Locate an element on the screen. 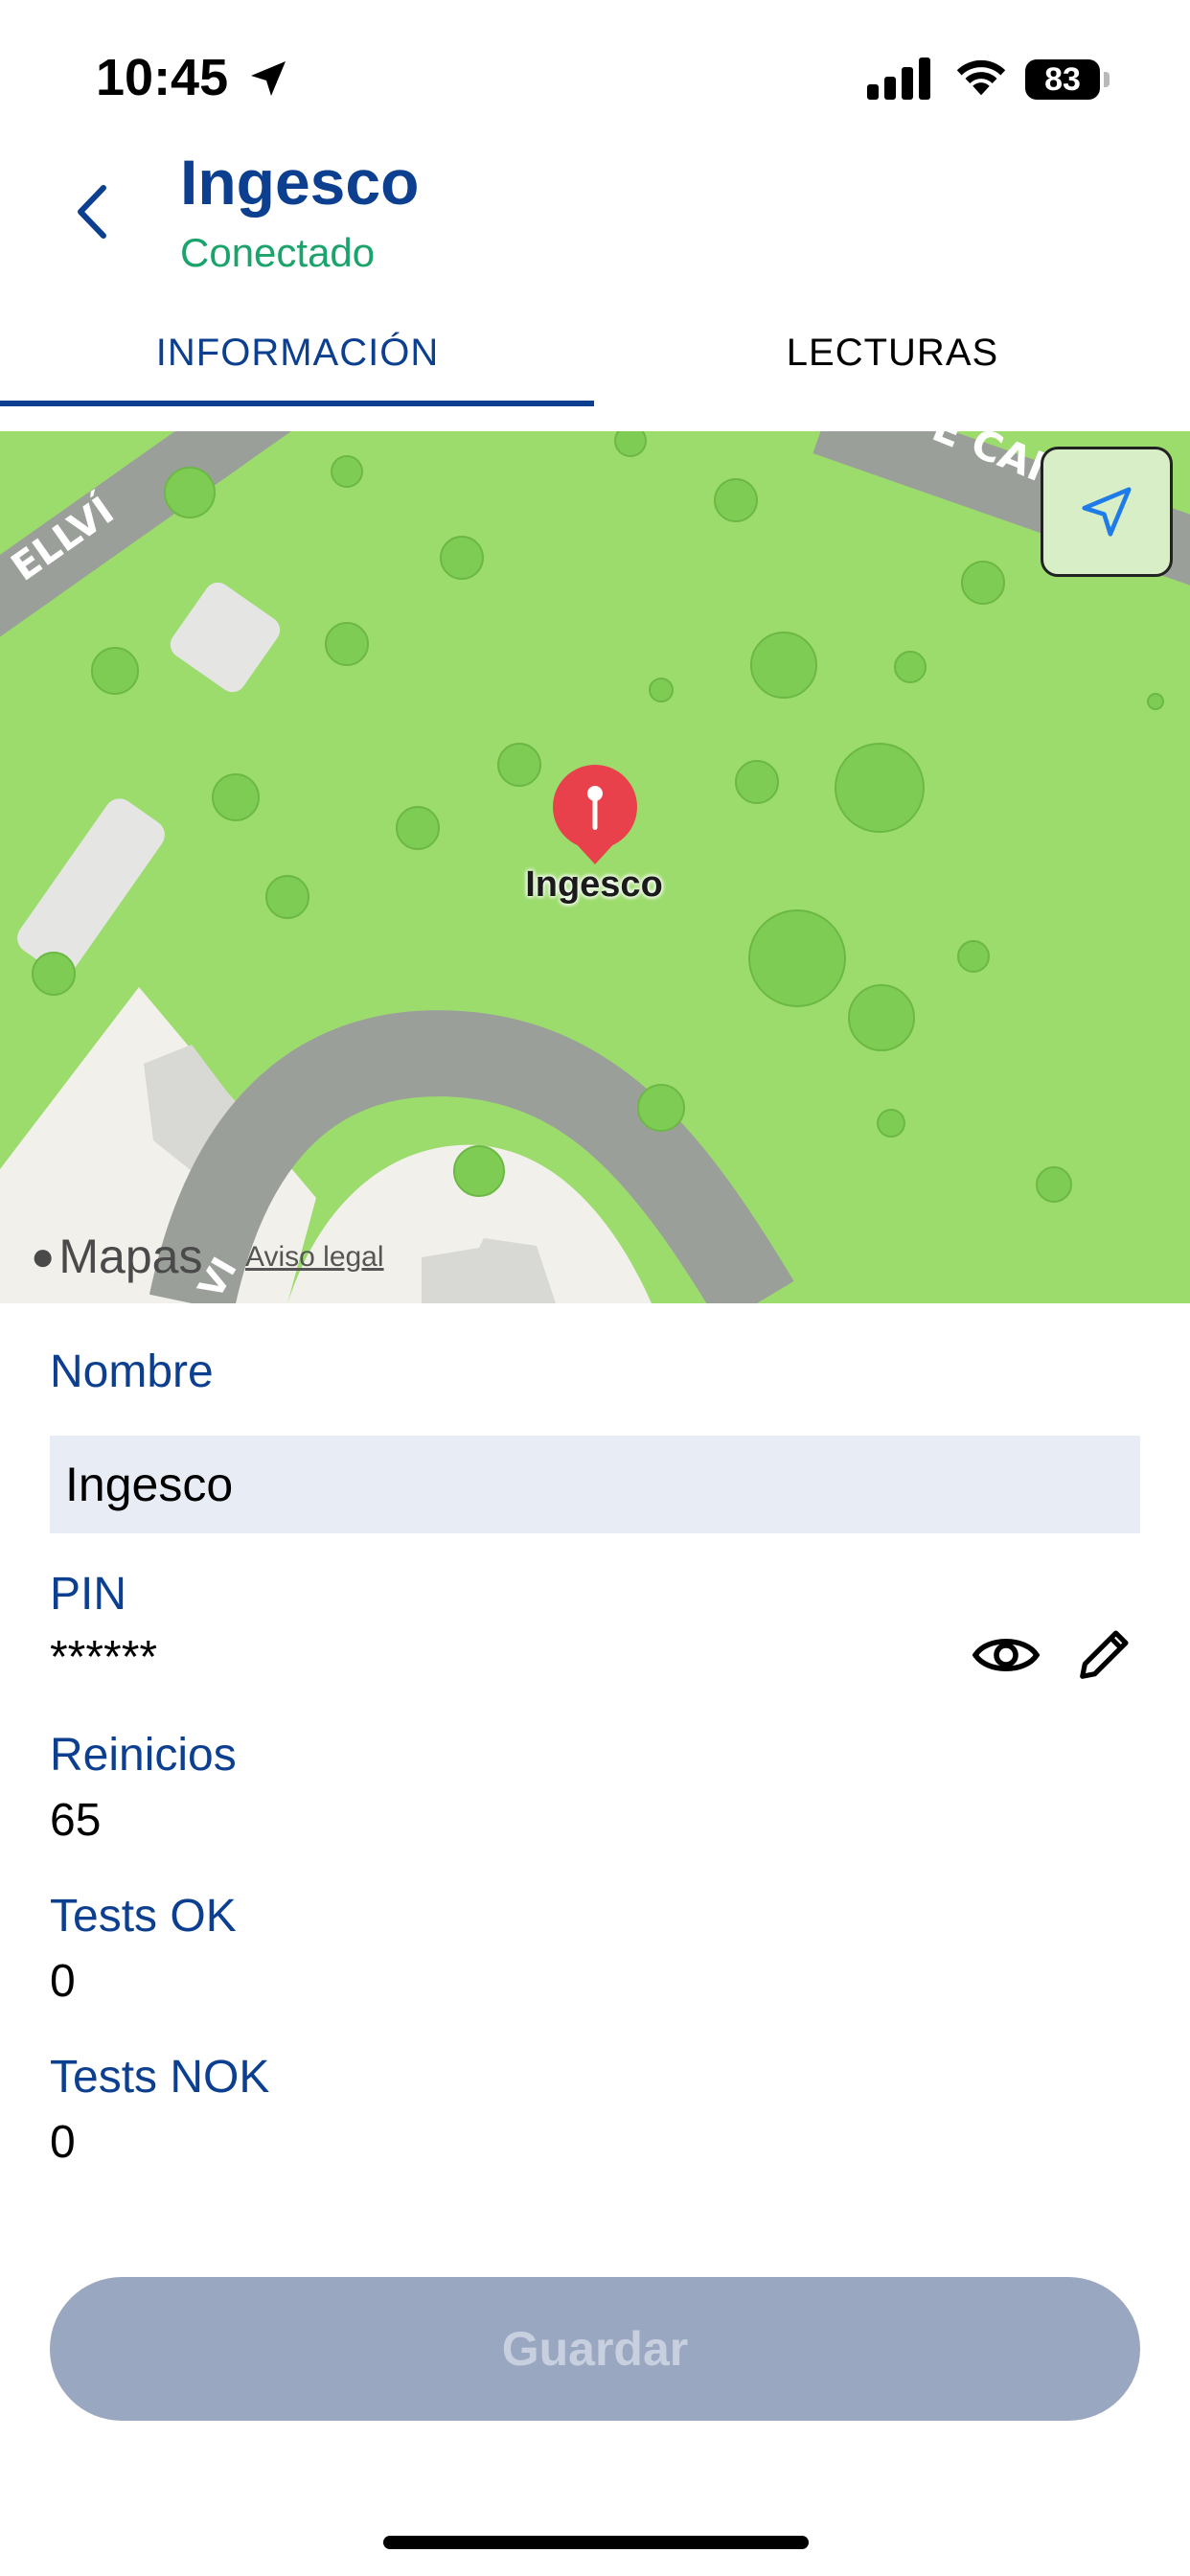 Image resolution: width=1190 pixels, height=2576 pixels. chevron-left-icon is located at coordinates (92, 212).